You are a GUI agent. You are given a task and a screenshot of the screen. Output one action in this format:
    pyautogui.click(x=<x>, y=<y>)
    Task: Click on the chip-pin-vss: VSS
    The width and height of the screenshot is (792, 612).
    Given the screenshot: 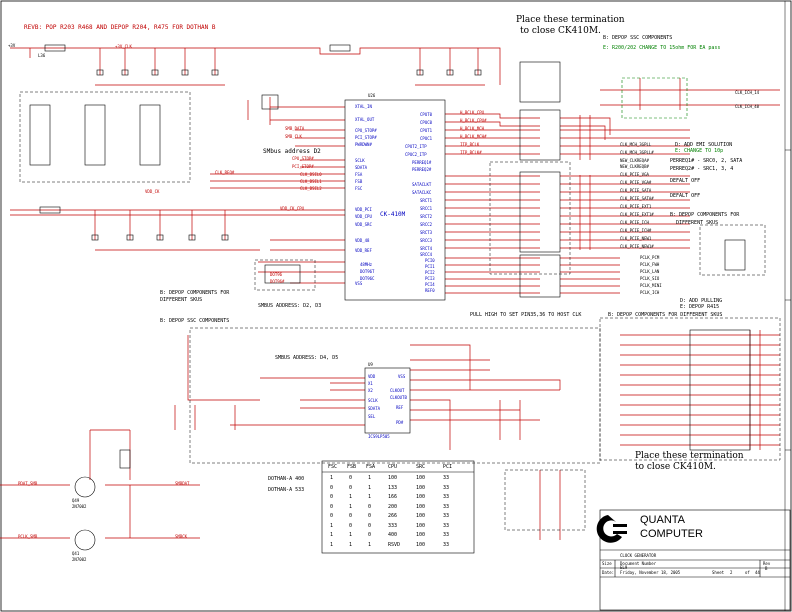 What is the action you would take?
    pyautogui.click(x=359, y=283)
    